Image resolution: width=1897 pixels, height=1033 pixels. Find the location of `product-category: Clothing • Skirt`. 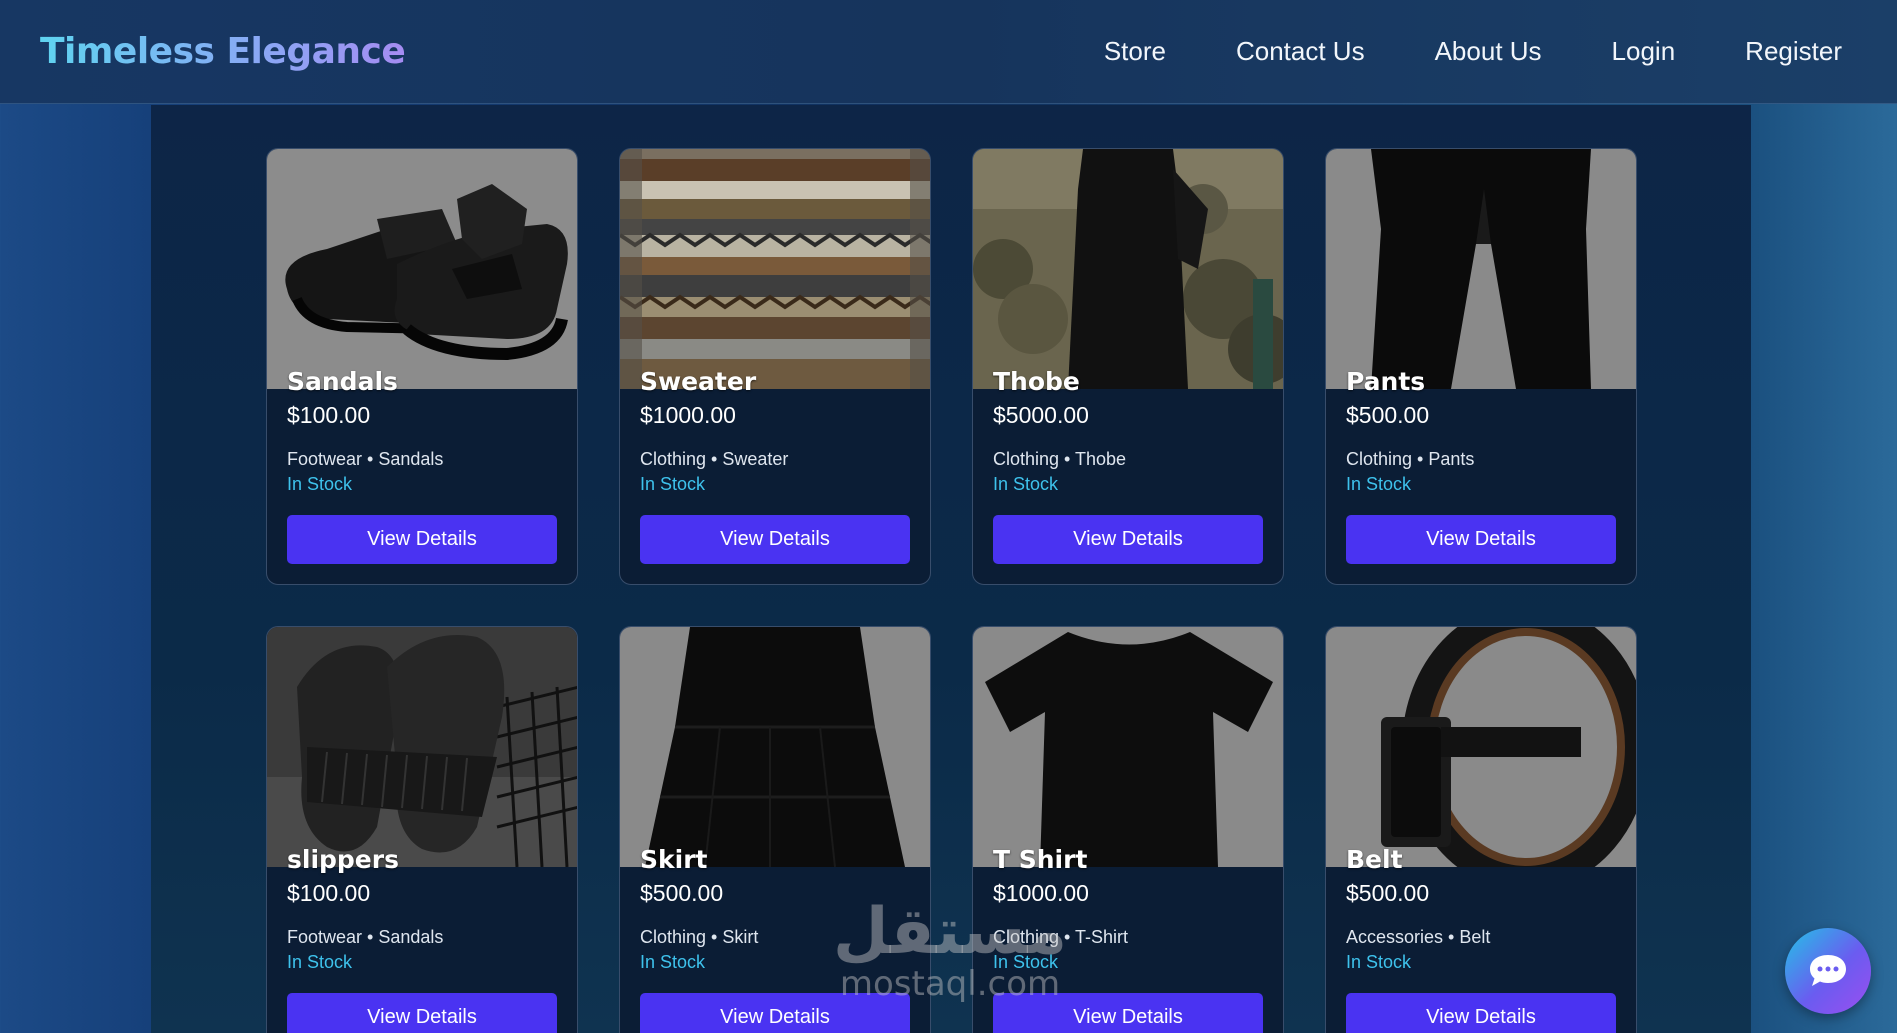

product-category: Clothing • Skirt is located at coordinates (699, 937).